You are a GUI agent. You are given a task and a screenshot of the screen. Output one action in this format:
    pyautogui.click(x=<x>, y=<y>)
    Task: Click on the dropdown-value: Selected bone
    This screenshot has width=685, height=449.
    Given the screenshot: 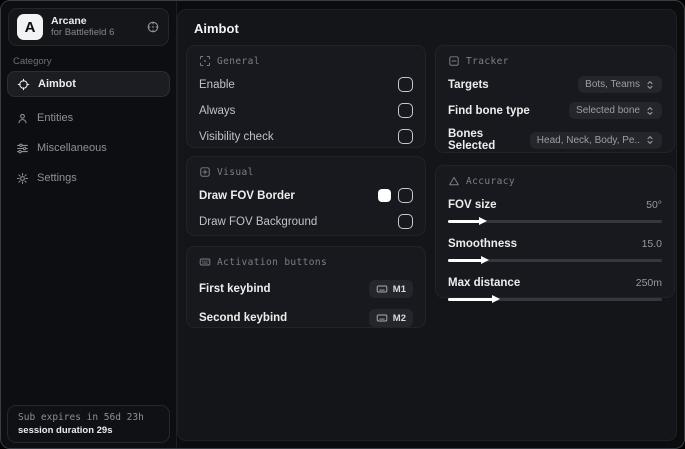 What is the action you would take?
    pyautogui.click(x=608, y=110)
    